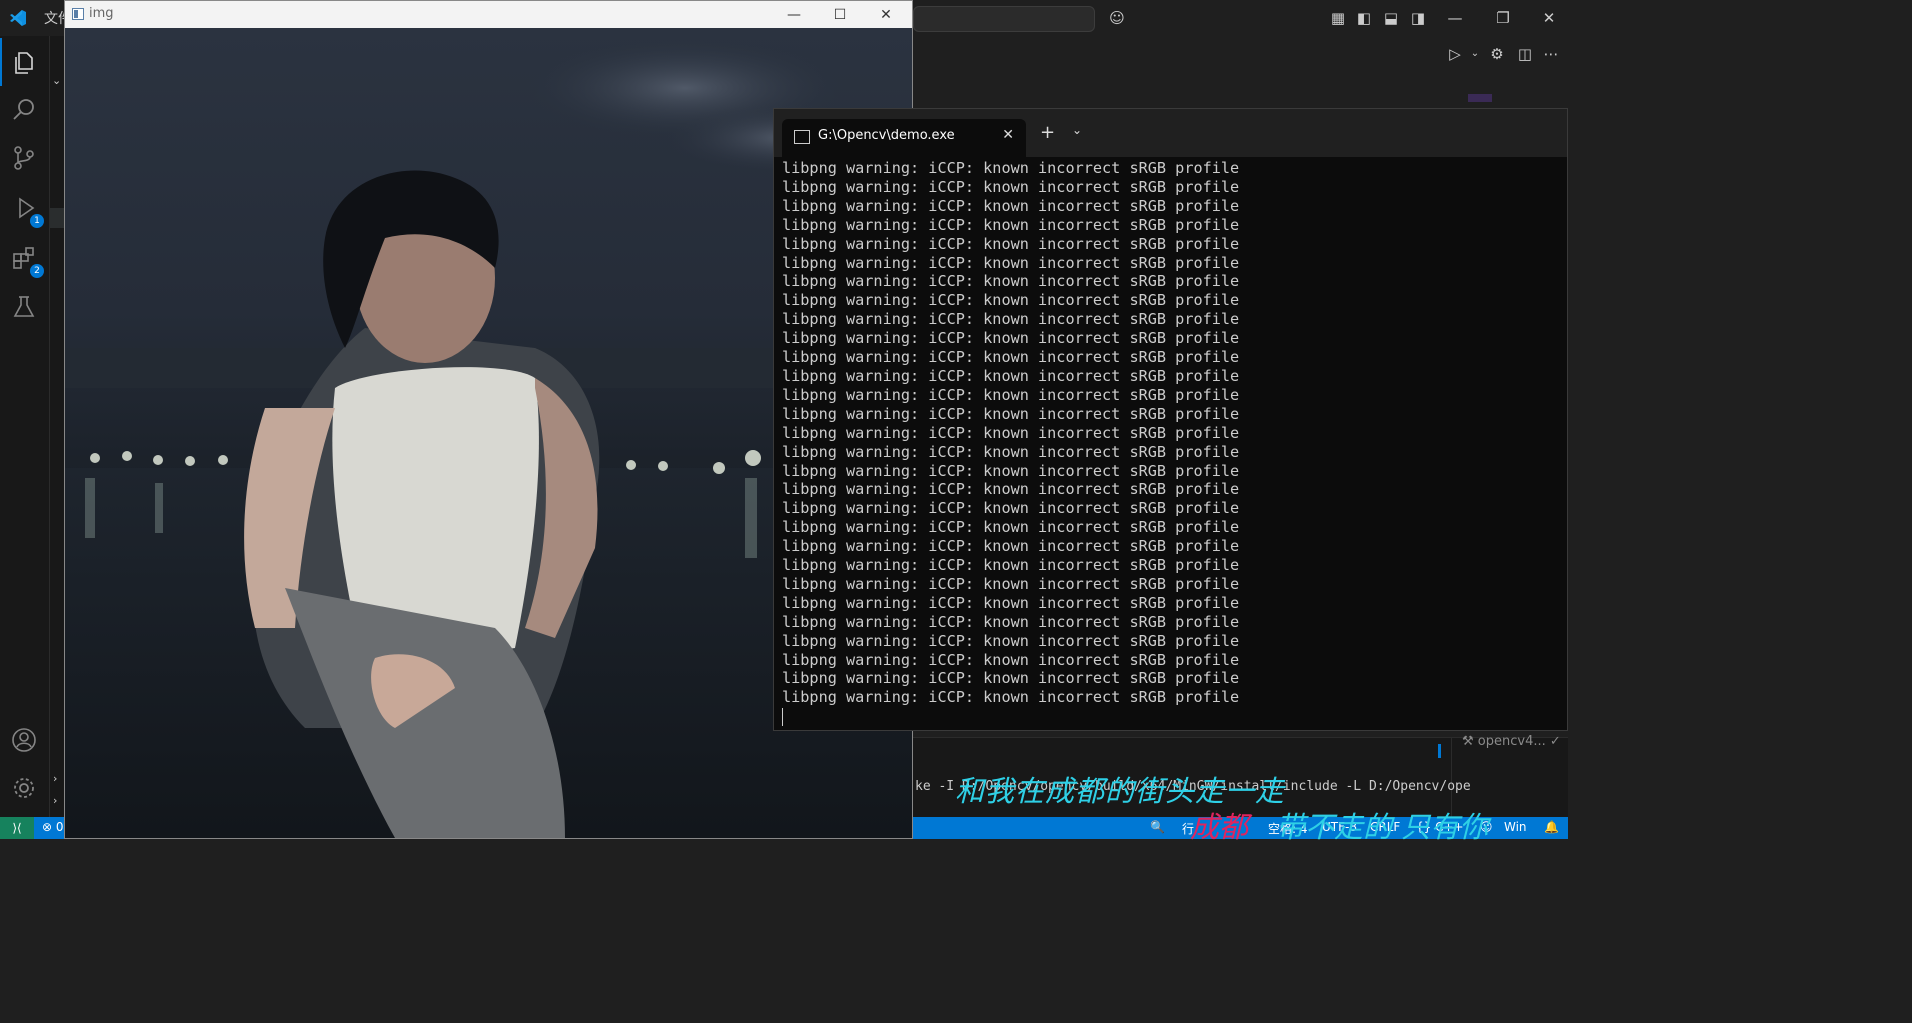 The height and width of the screenshot is (1023, 1912). Describe the element at coordinates (1008, 135) in the screenshot. I see `tab-close-icon: ✕` at that location.